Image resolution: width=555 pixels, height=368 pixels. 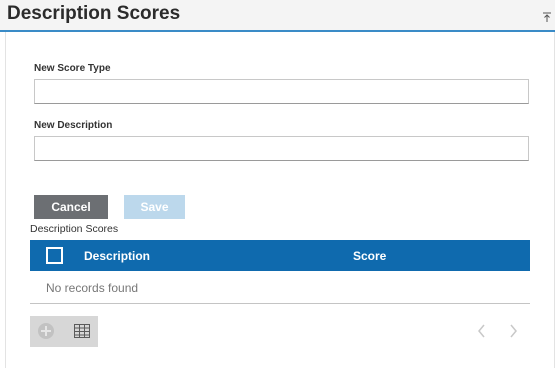 What do you see at coordinates (74, 229) in the screenshot?
I see `table-caption: Description Scores` at bounding box center [74, 229].